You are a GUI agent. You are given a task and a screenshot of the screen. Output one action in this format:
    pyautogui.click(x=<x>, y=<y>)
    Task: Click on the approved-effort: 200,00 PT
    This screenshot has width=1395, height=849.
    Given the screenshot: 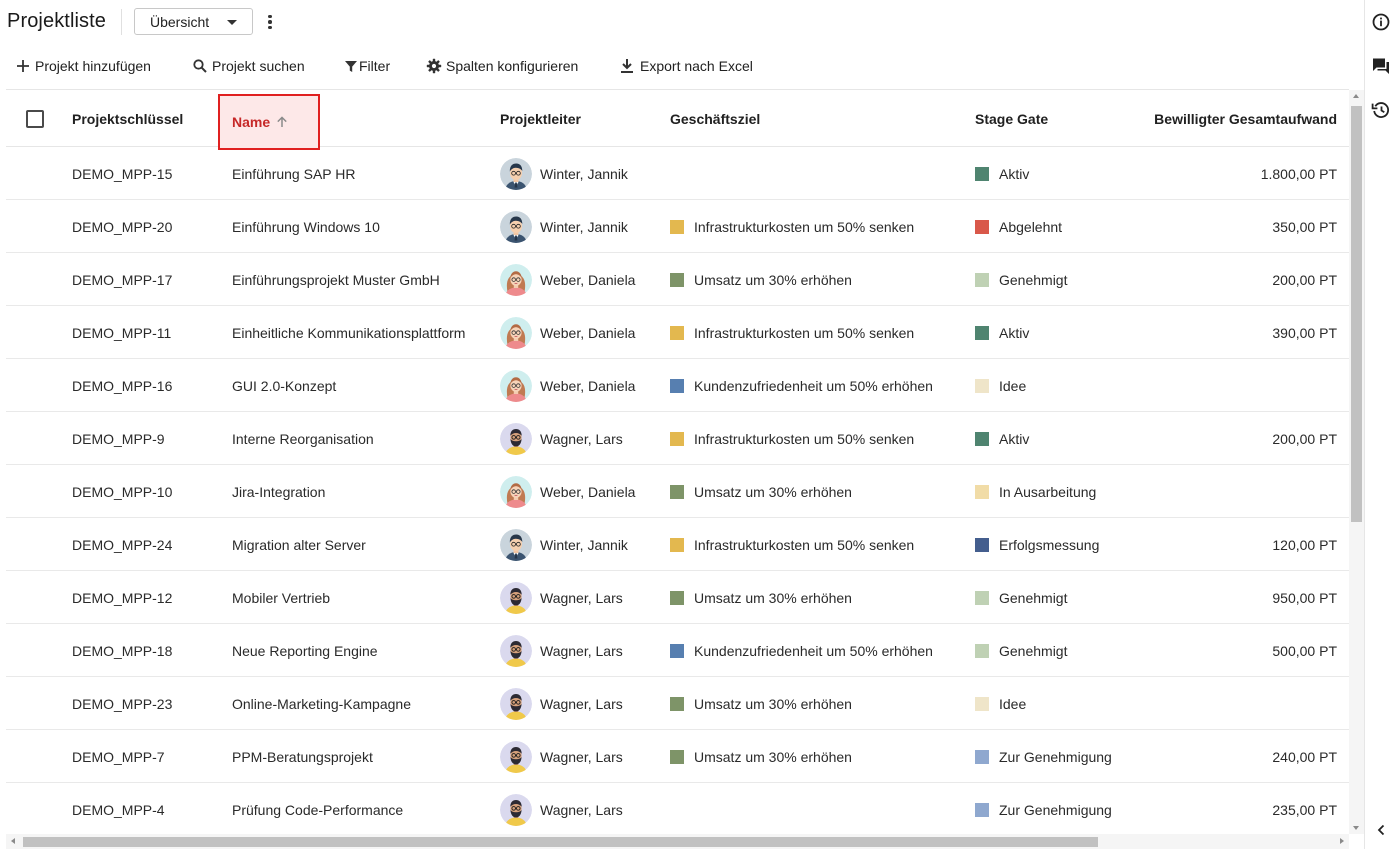 What is the action you would take?
    pyautogui.click(x=1304, y=279)
    